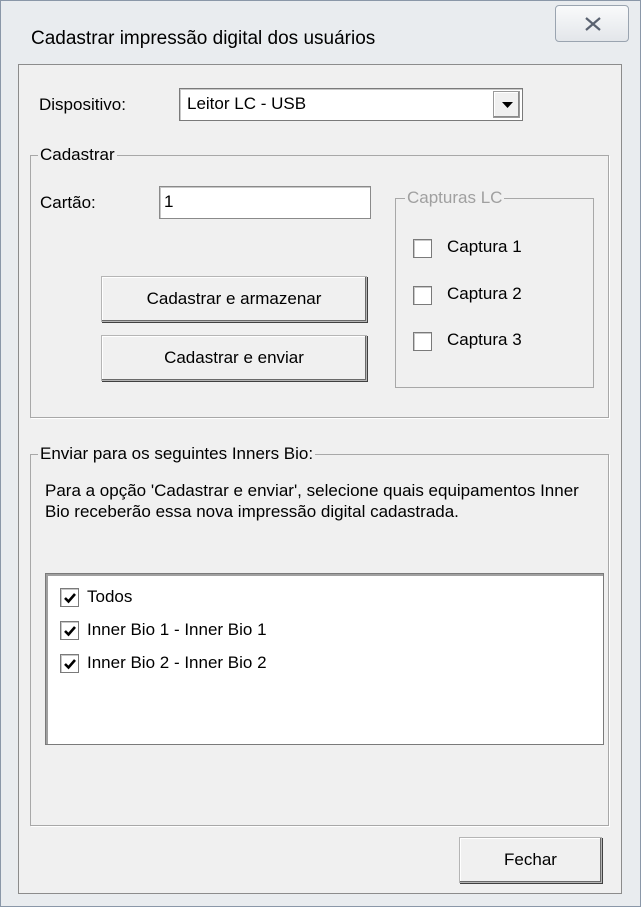  I want to click on register-store-label: Cadastrar e armazenar, so click(234, 298).